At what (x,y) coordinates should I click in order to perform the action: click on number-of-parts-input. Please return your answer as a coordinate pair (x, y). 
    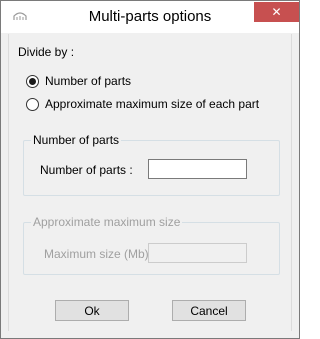
    Looking at the image, I should click on (197, 169).